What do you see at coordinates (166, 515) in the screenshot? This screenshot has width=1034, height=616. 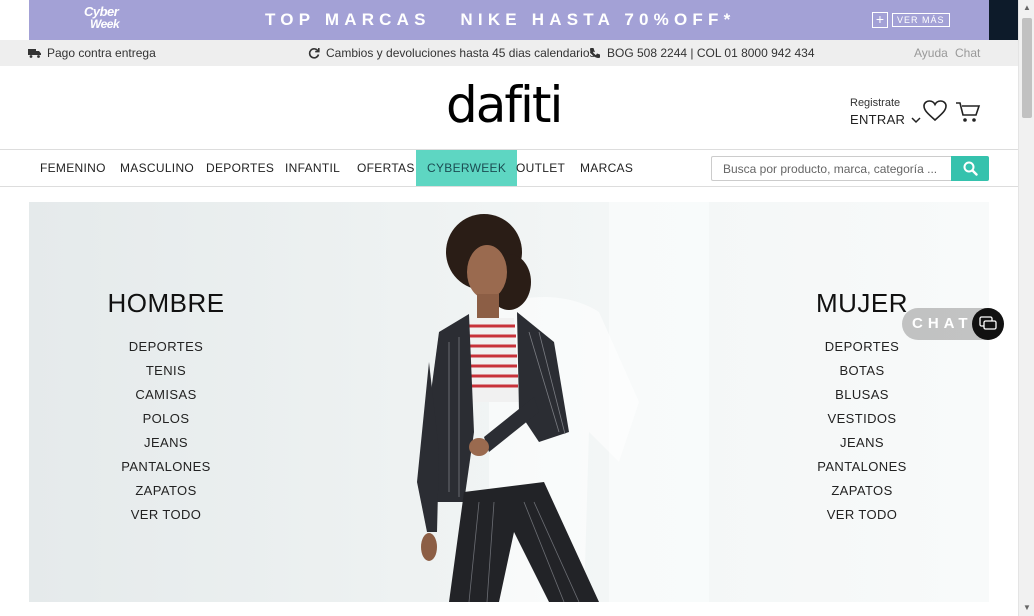 I see `hombre-link: VER TODO` at bounding box center [166, 515].